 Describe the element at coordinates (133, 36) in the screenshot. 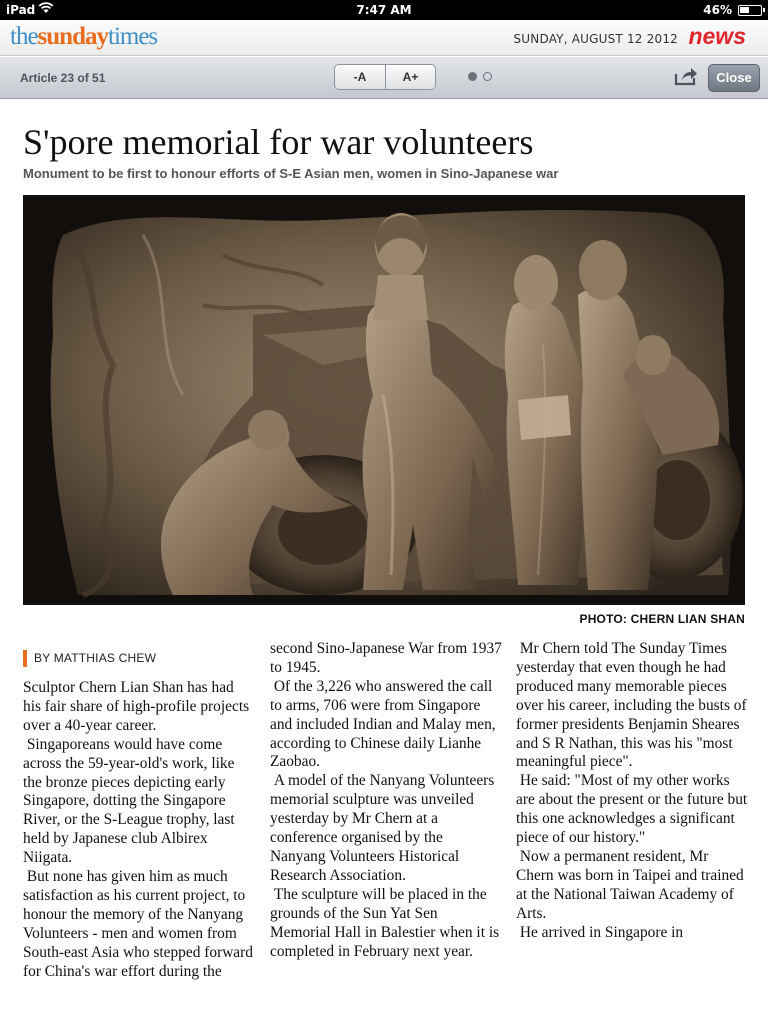

I see `logo-part-times: times` at that location.